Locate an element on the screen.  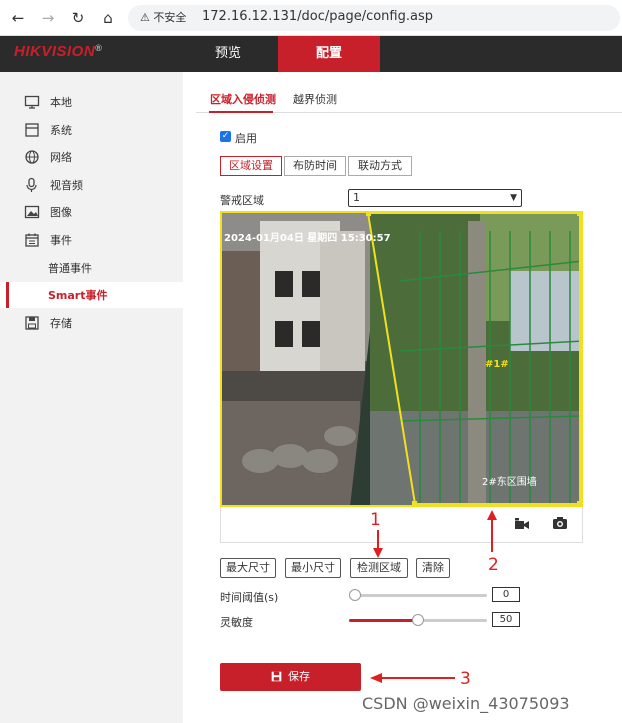
hikvision-logo: HIKVISION® is located at coordinates (58, 51).